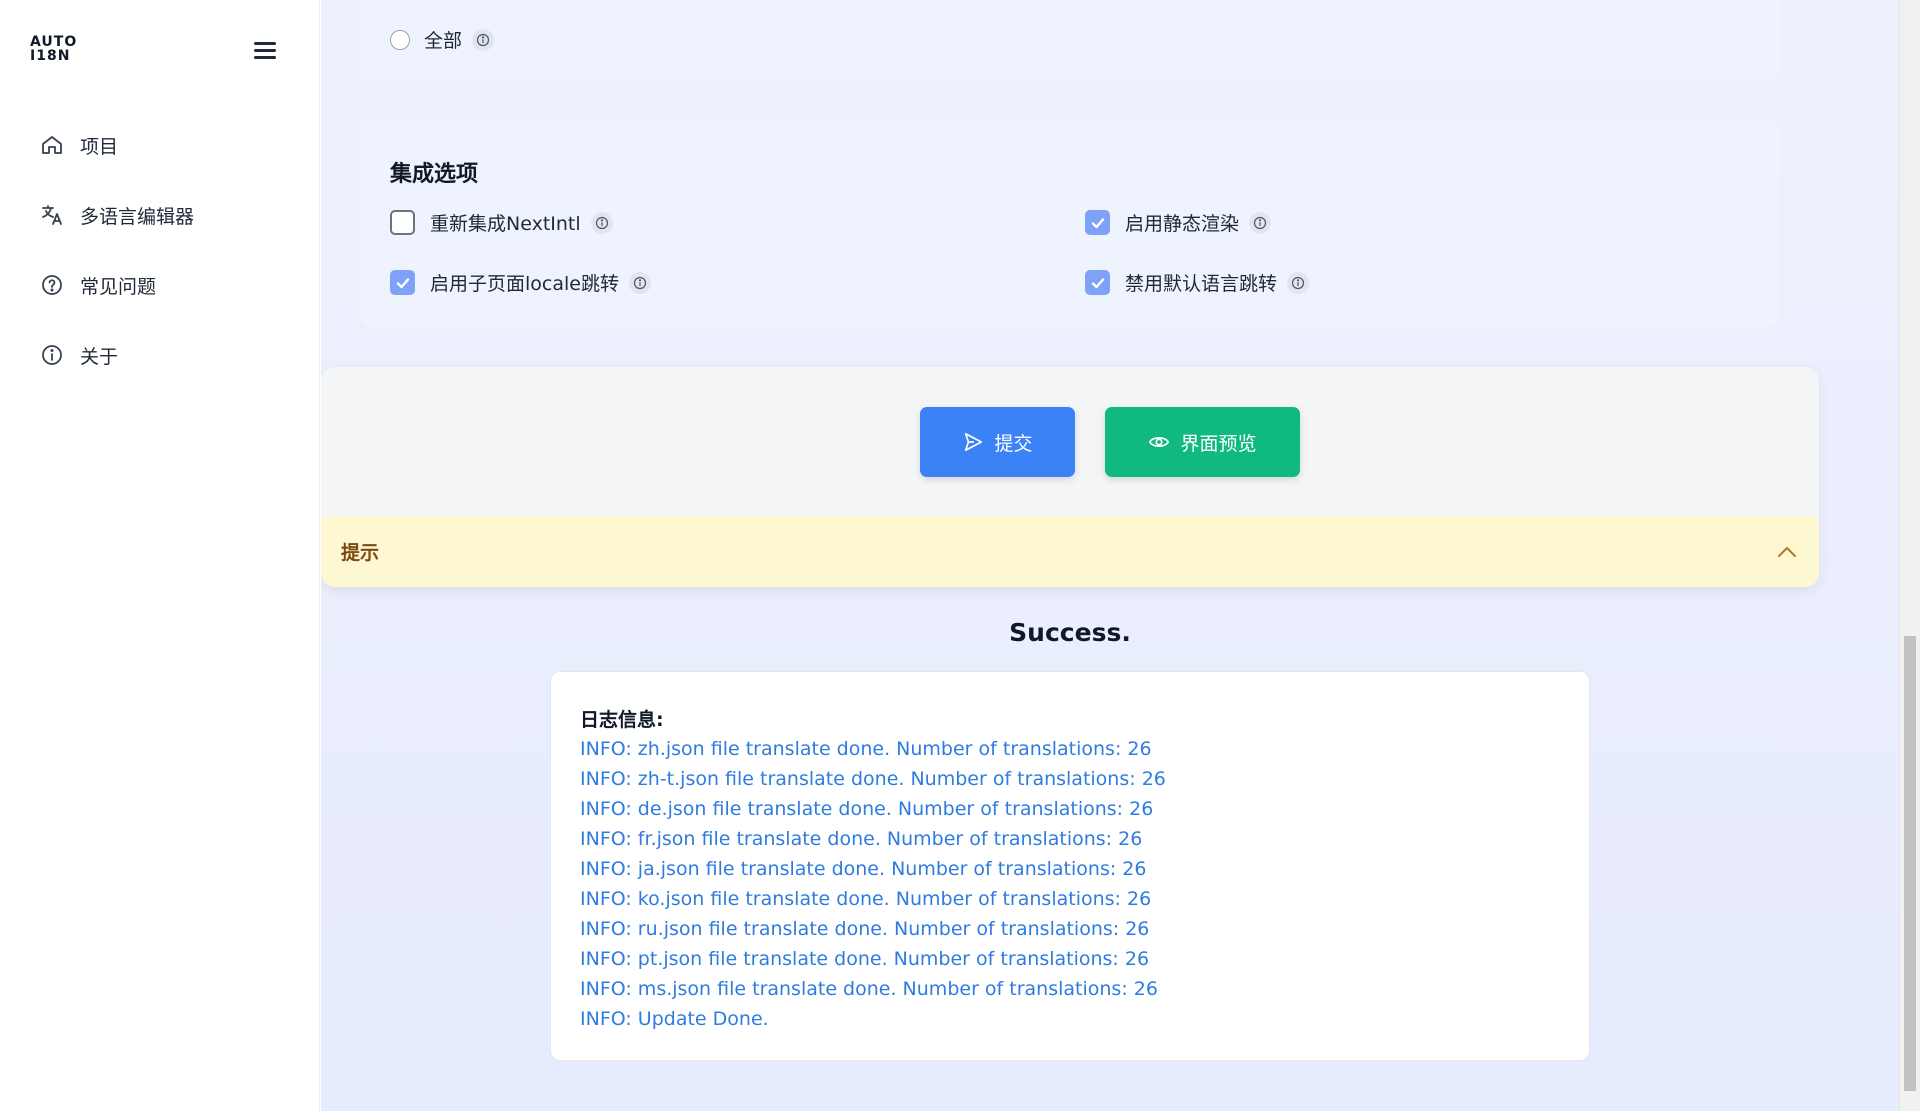  What do you see at coordinates (1070, 632) in the screenshot?
I see `status-message: Success.` at bounding box center [1070, 632].